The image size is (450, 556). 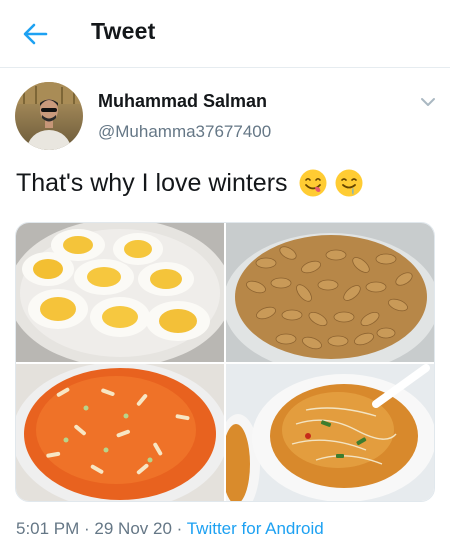 I want to click on page-title: Tweet, so click(x=123, y=31).